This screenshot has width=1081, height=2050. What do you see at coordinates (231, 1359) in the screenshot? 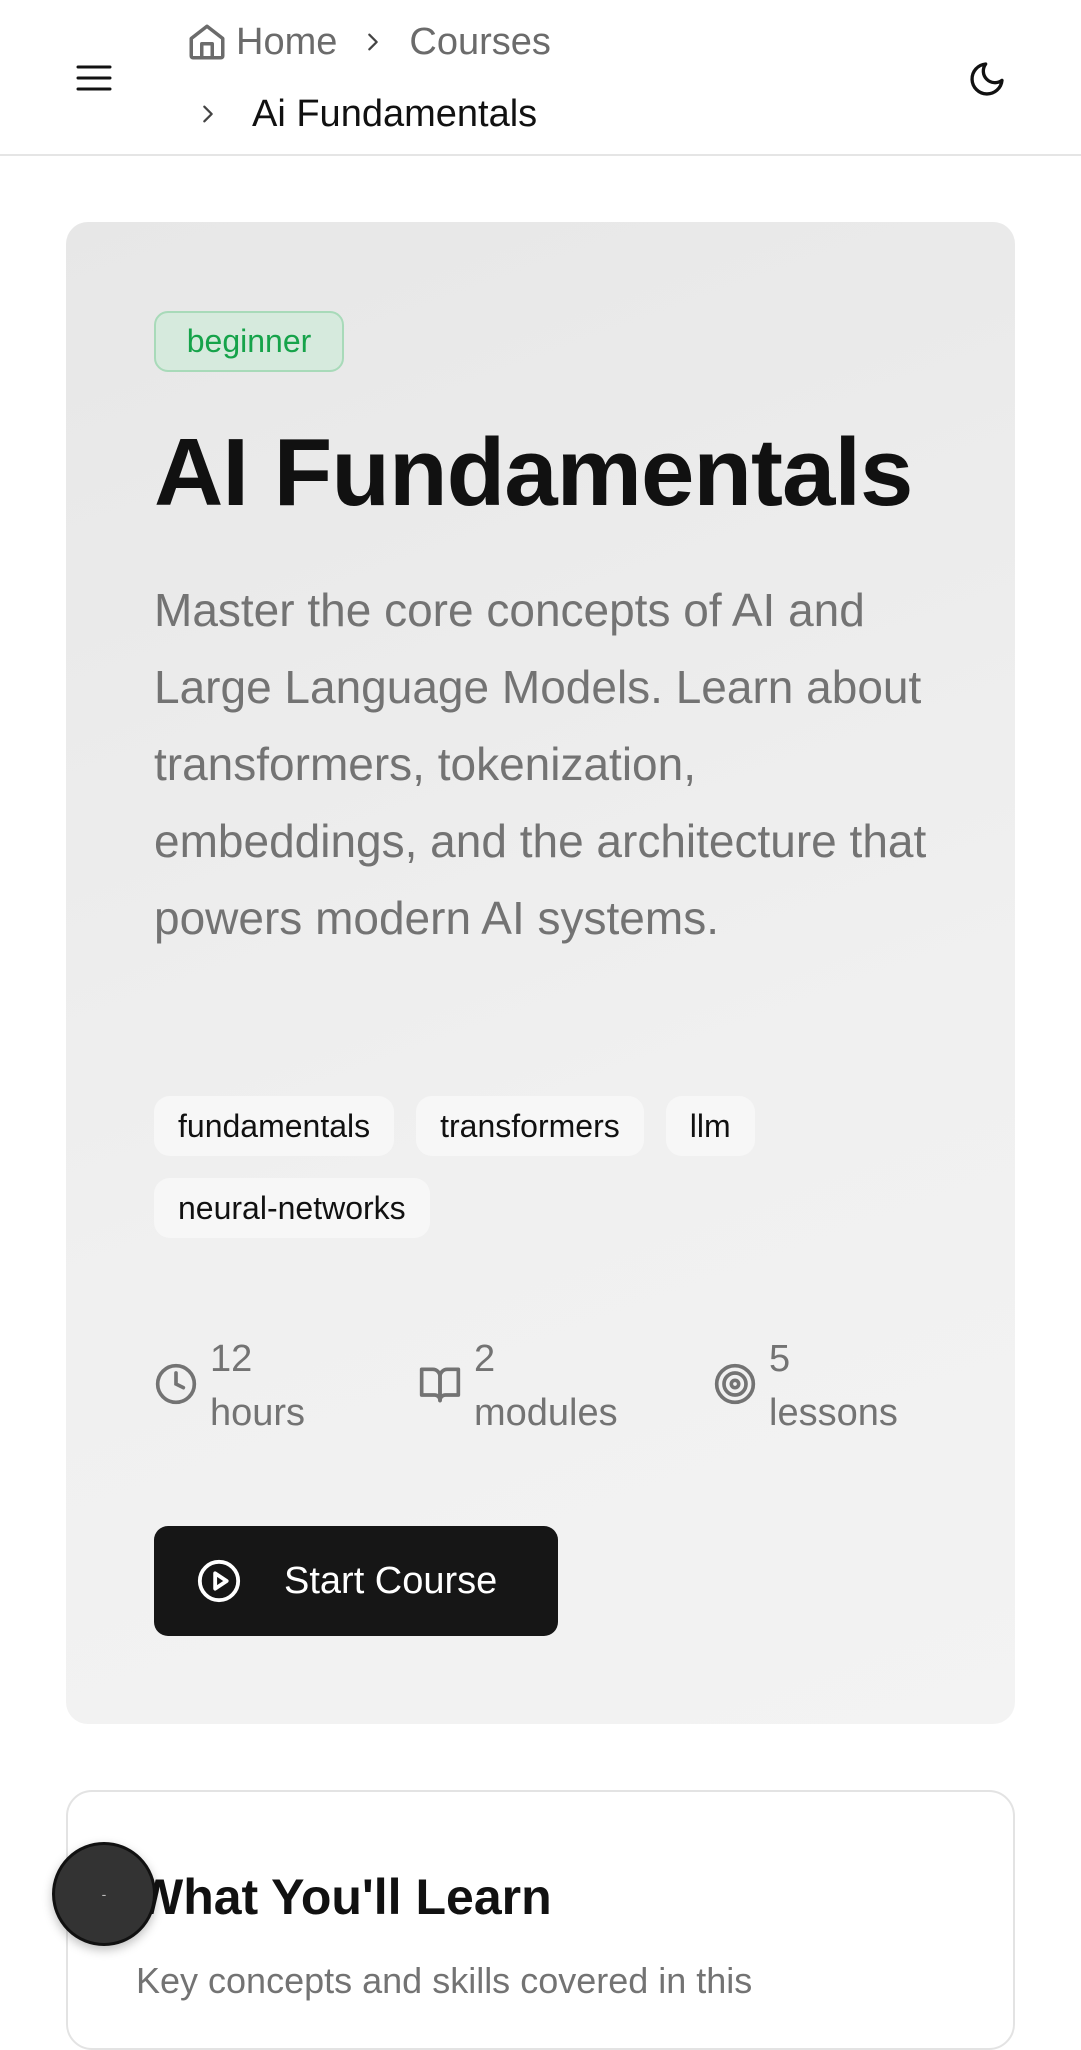
I see `stat-duration-number: 12` at bounding box center [231, 1359].